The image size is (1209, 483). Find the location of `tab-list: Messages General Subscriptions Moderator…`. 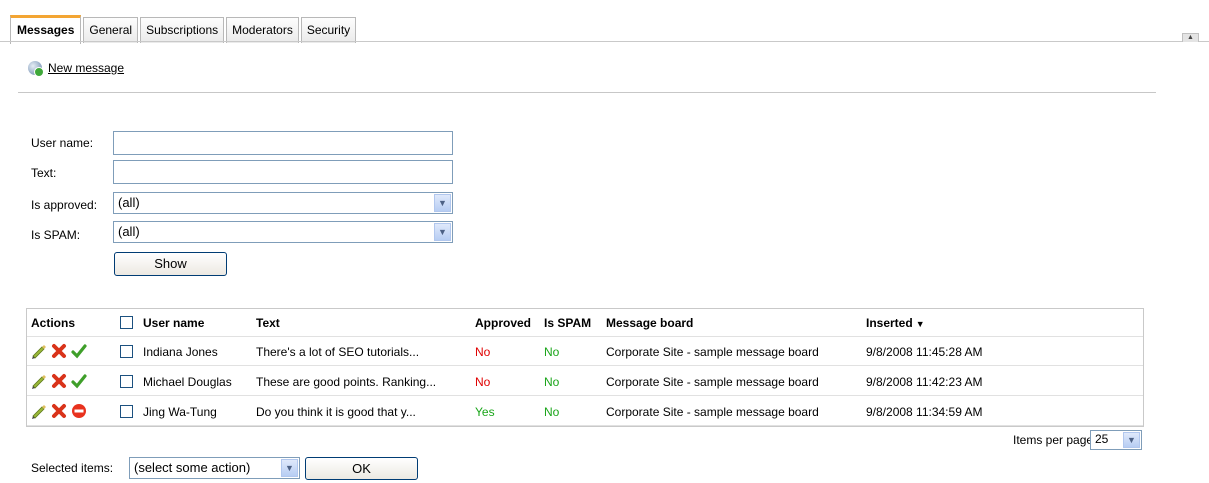

tab-list: Messages General Subscriptions Moderator… is located at coordinates (184, 29).